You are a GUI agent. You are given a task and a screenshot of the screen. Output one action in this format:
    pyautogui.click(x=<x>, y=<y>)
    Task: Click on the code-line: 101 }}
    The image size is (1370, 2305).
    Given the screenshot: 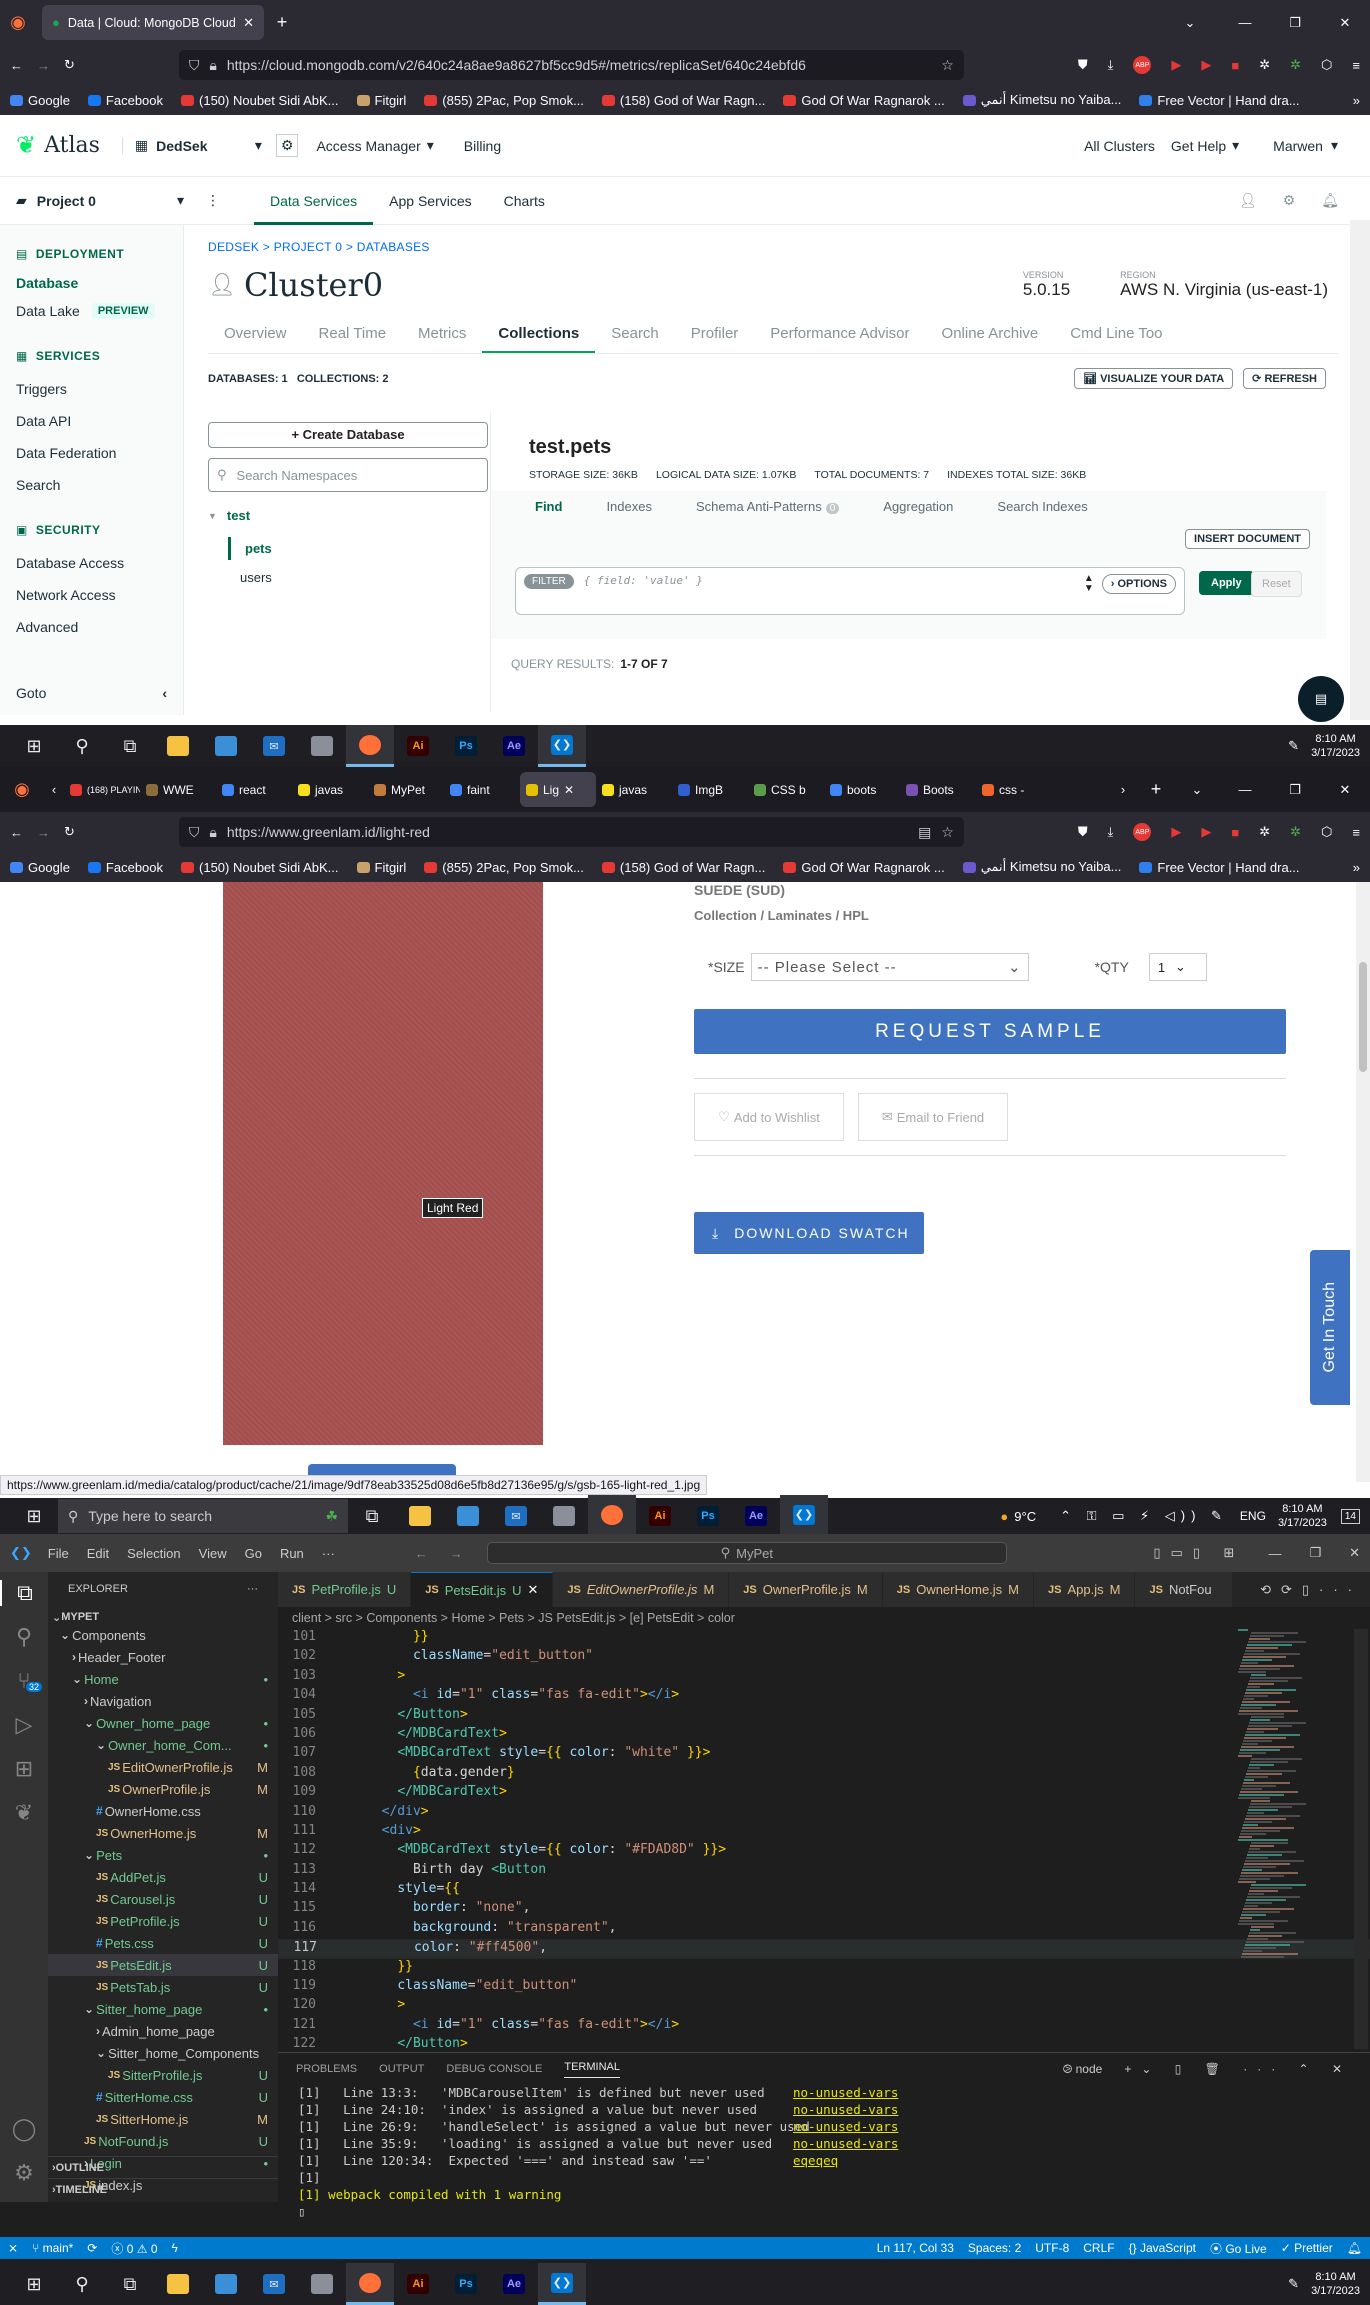 What is the action you would take?
    pyautogui.click(x=824, y=1638)
    